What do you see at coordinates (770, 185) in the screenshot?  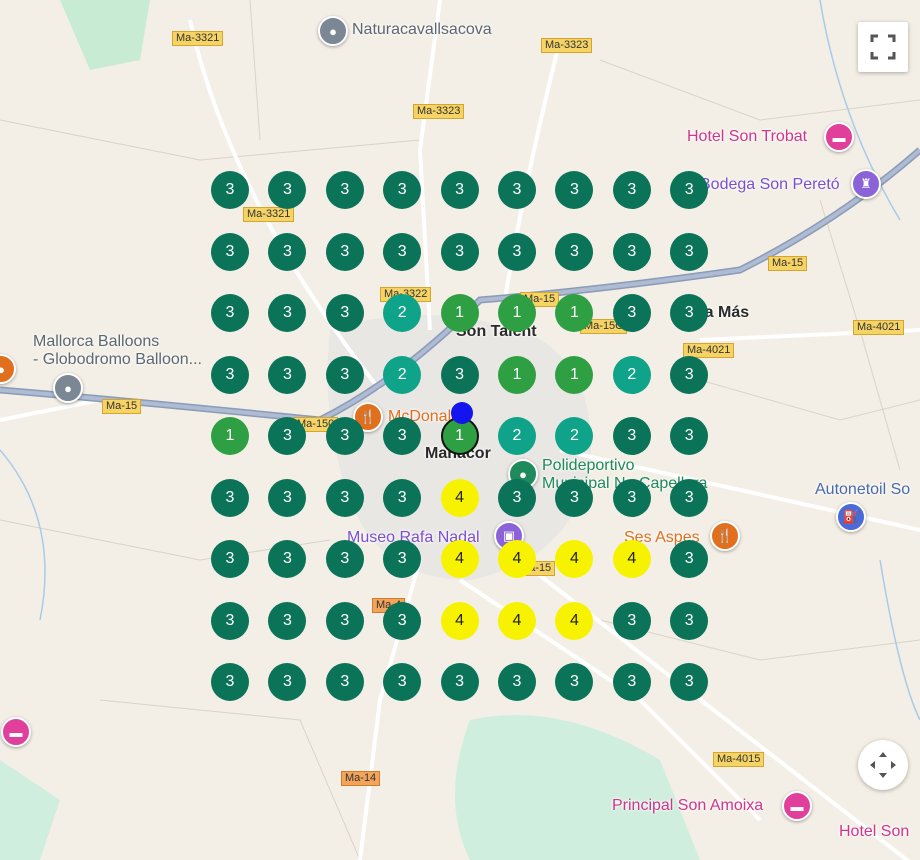 I see `place-label: Bodega Son Peretó` at bounding box center [770, 185].